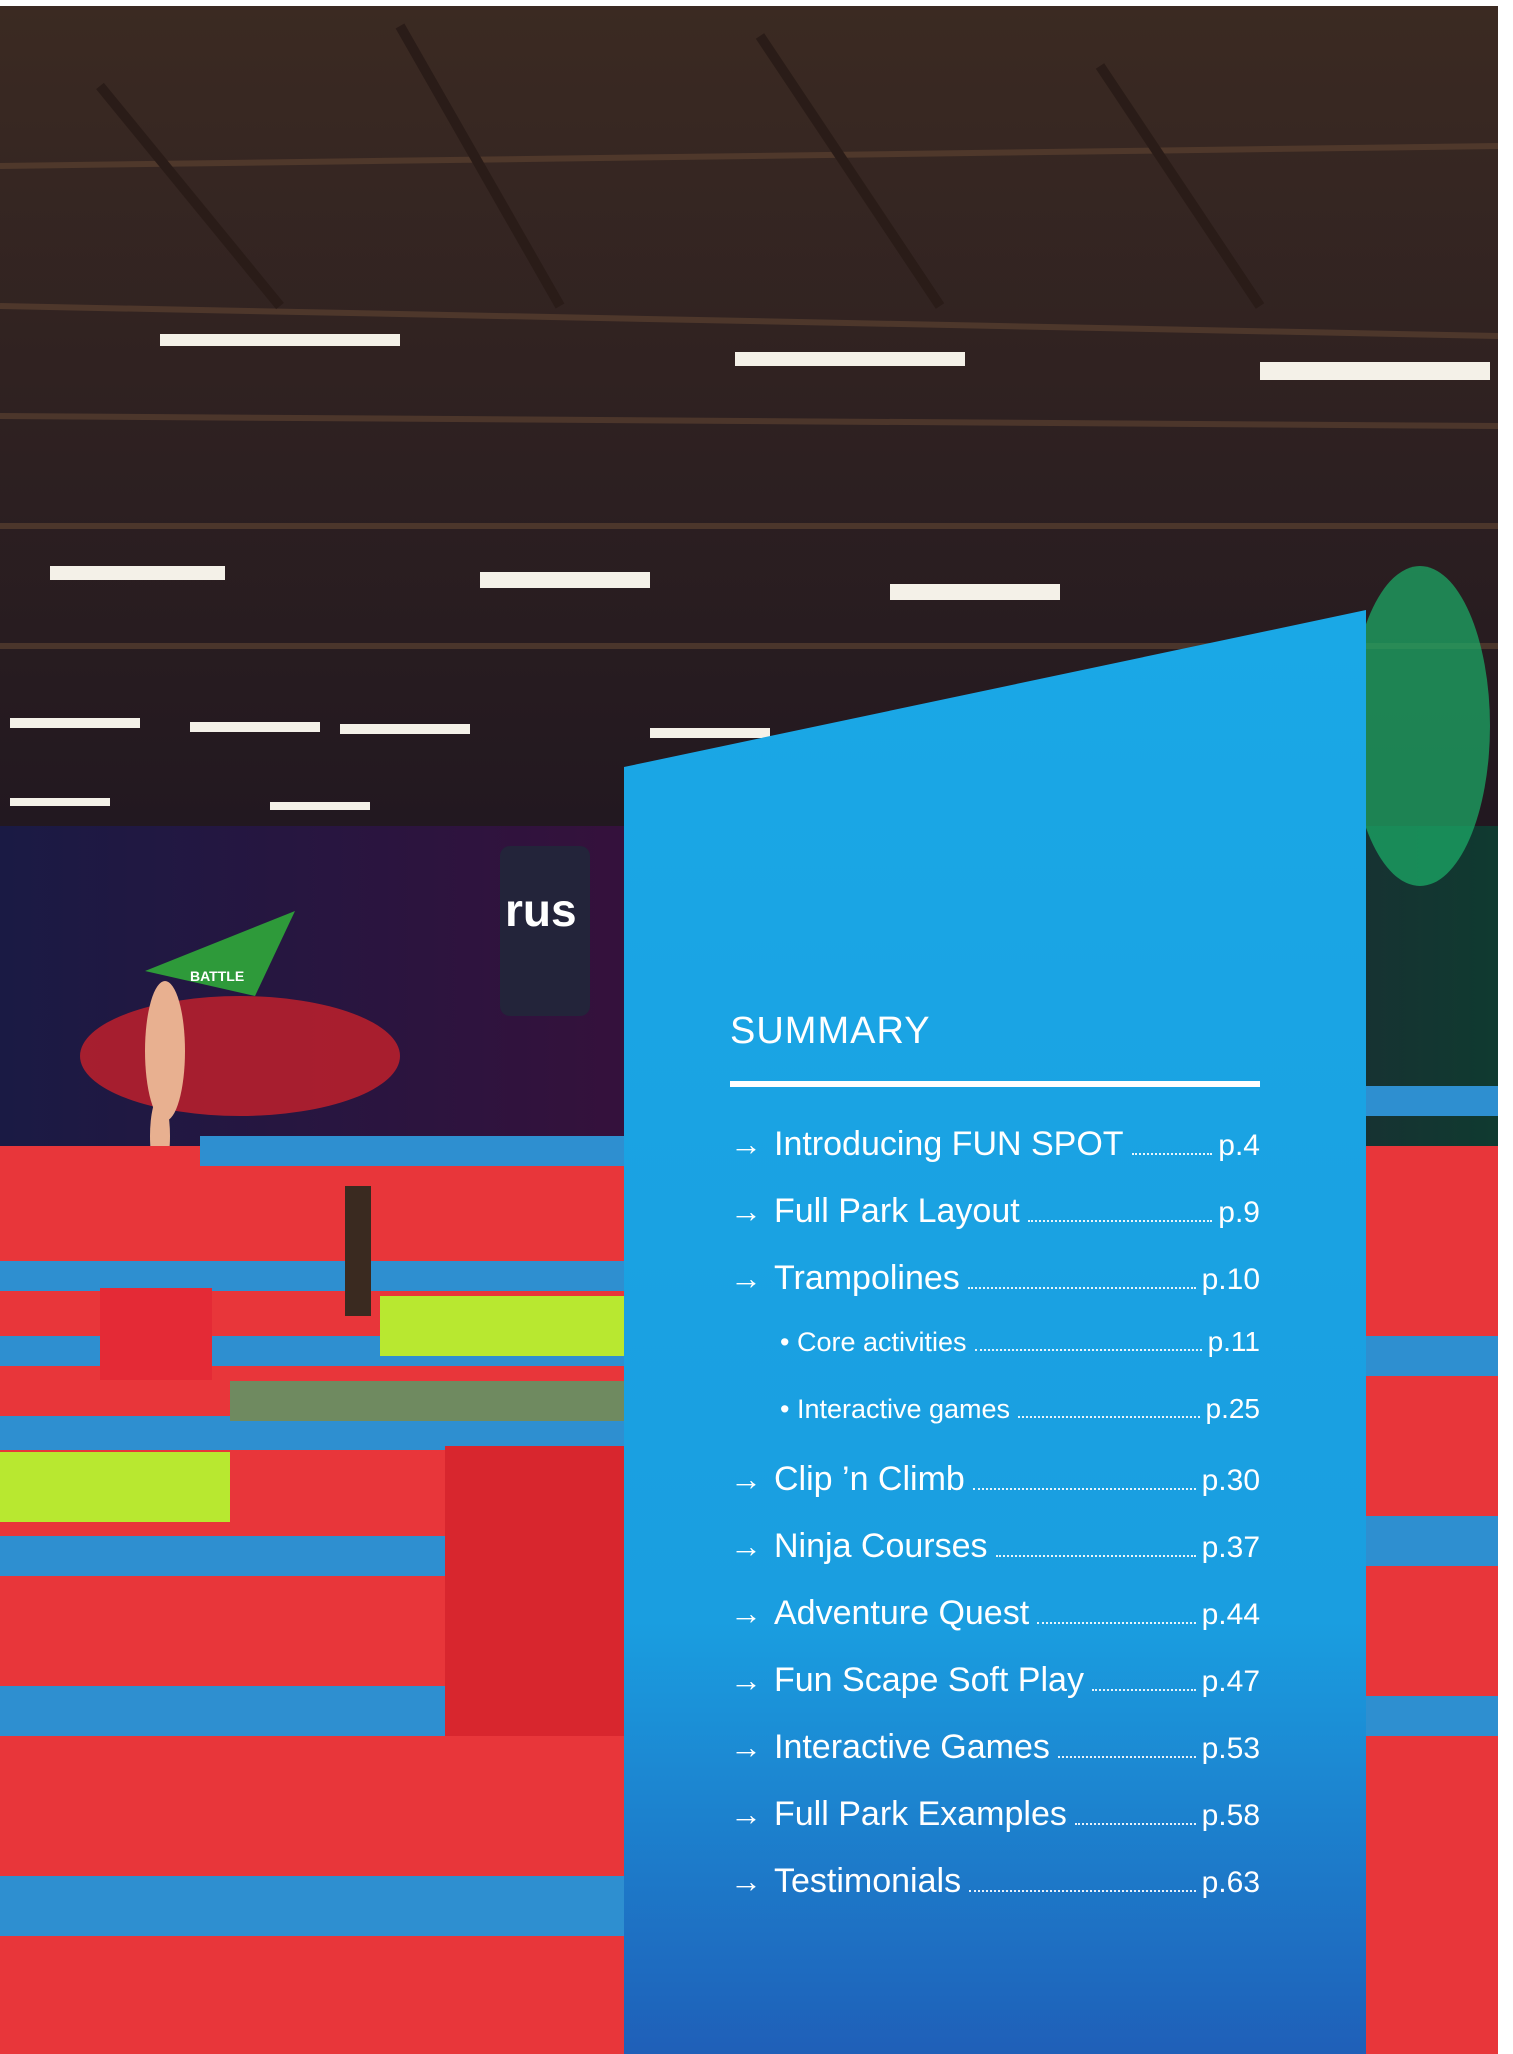  I want to click on toc-item-introducing: → Introducing FUN SPOT p.4, so click(995, 1158).